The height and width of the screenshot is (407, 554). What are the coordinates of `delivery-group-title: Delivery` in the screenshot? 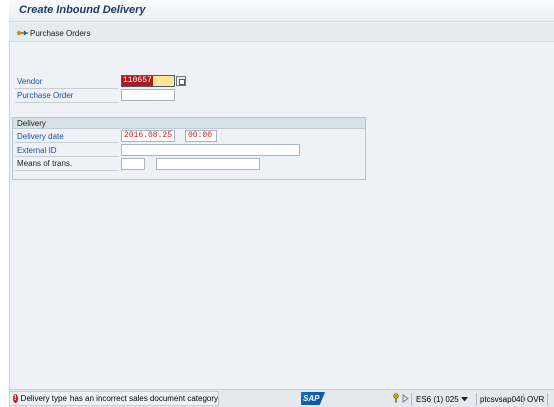 It's located at (31, 123).